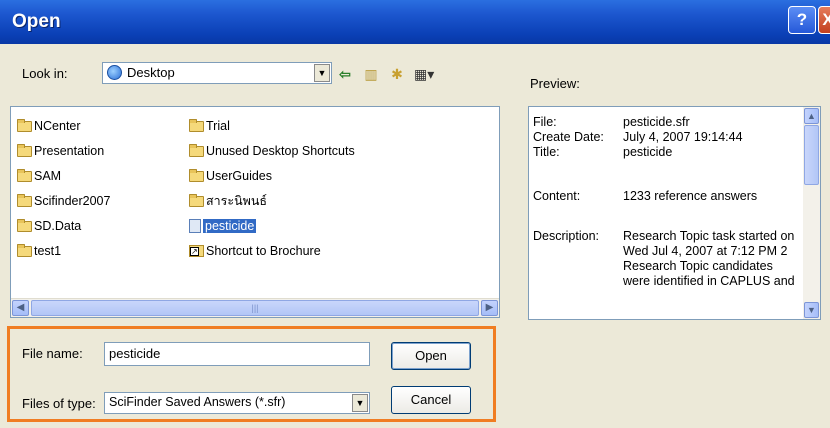 The image size is (830, 428). I want to click on list-item: NCenter, so click(49, 126).